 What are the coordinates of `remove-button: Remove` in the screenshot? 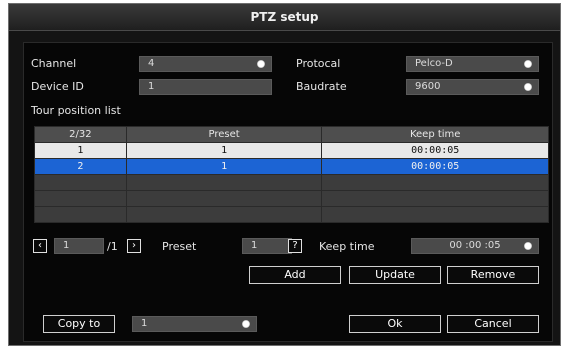 It's located at (493, 275).